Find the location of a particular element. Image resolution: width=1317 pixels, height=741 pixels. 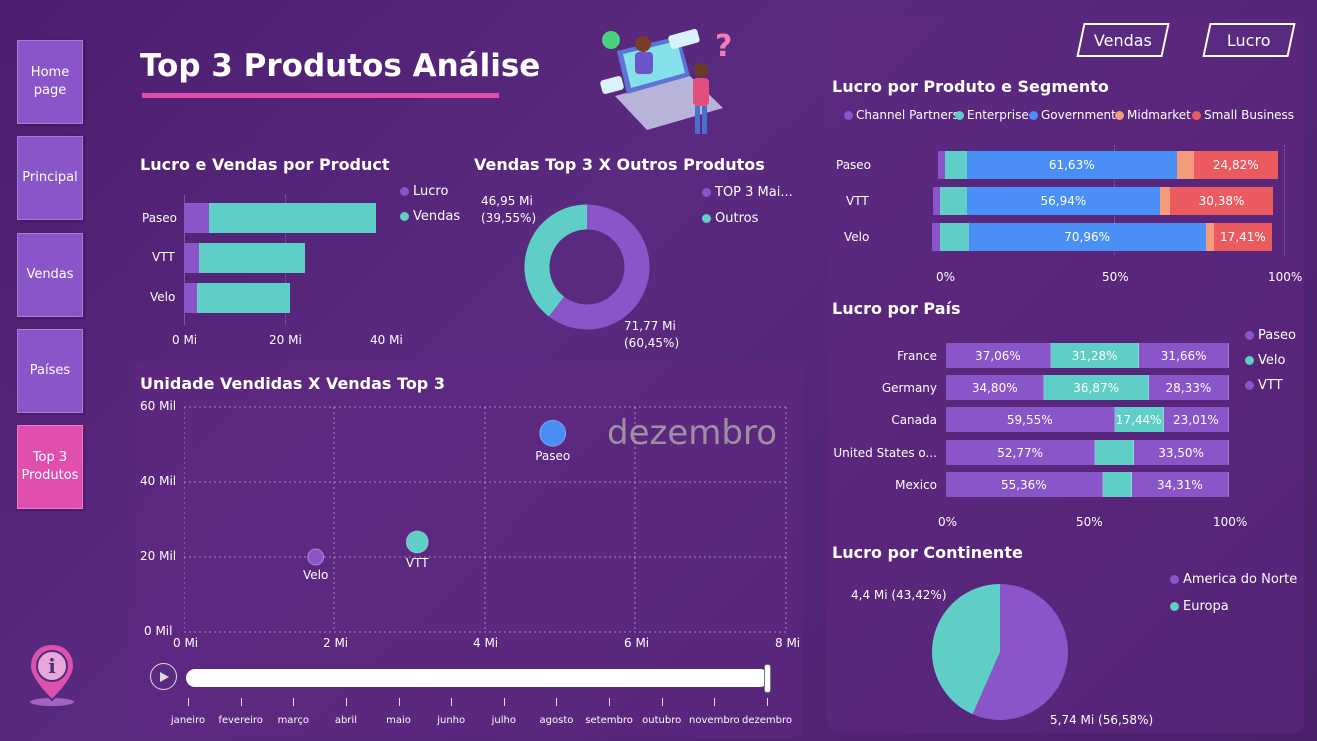

lucro-toggle-button: Lucro is located at coordinates (1249, 40).